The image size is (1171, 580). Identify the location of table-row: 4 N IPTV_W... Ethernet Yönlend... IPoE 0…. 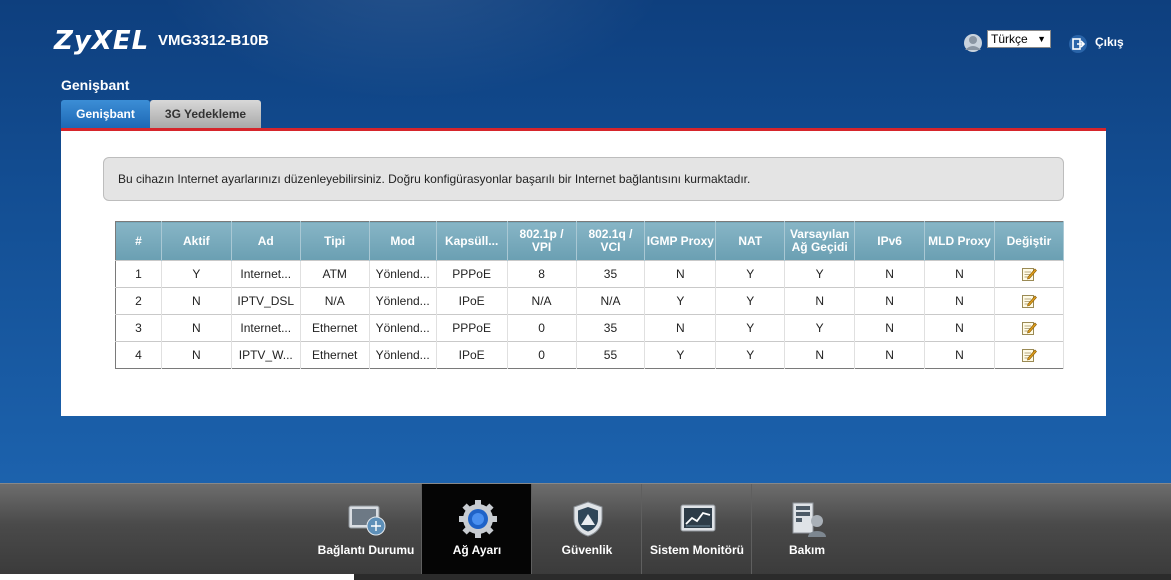
(590, 355).